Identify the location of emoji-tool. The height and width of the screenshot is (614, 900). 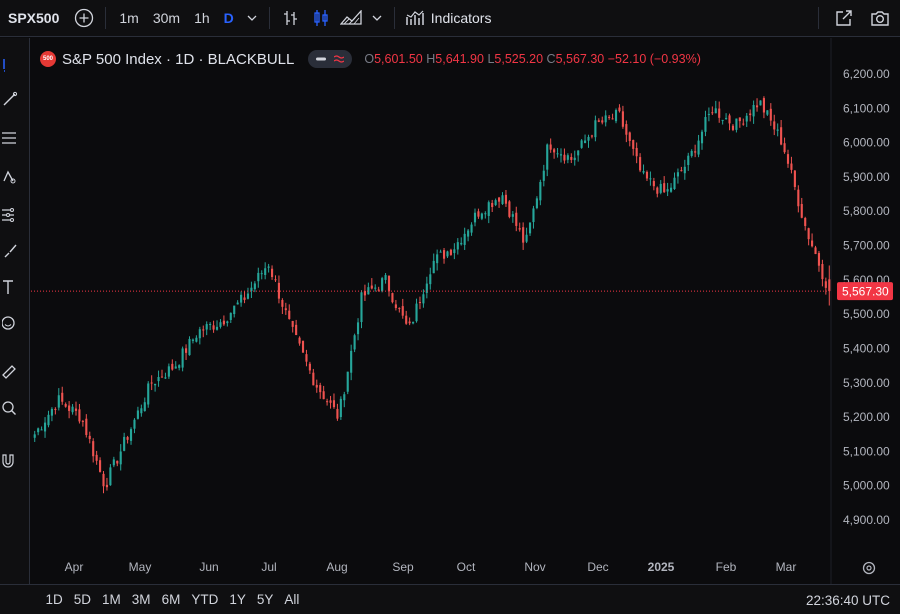
(10, 323).